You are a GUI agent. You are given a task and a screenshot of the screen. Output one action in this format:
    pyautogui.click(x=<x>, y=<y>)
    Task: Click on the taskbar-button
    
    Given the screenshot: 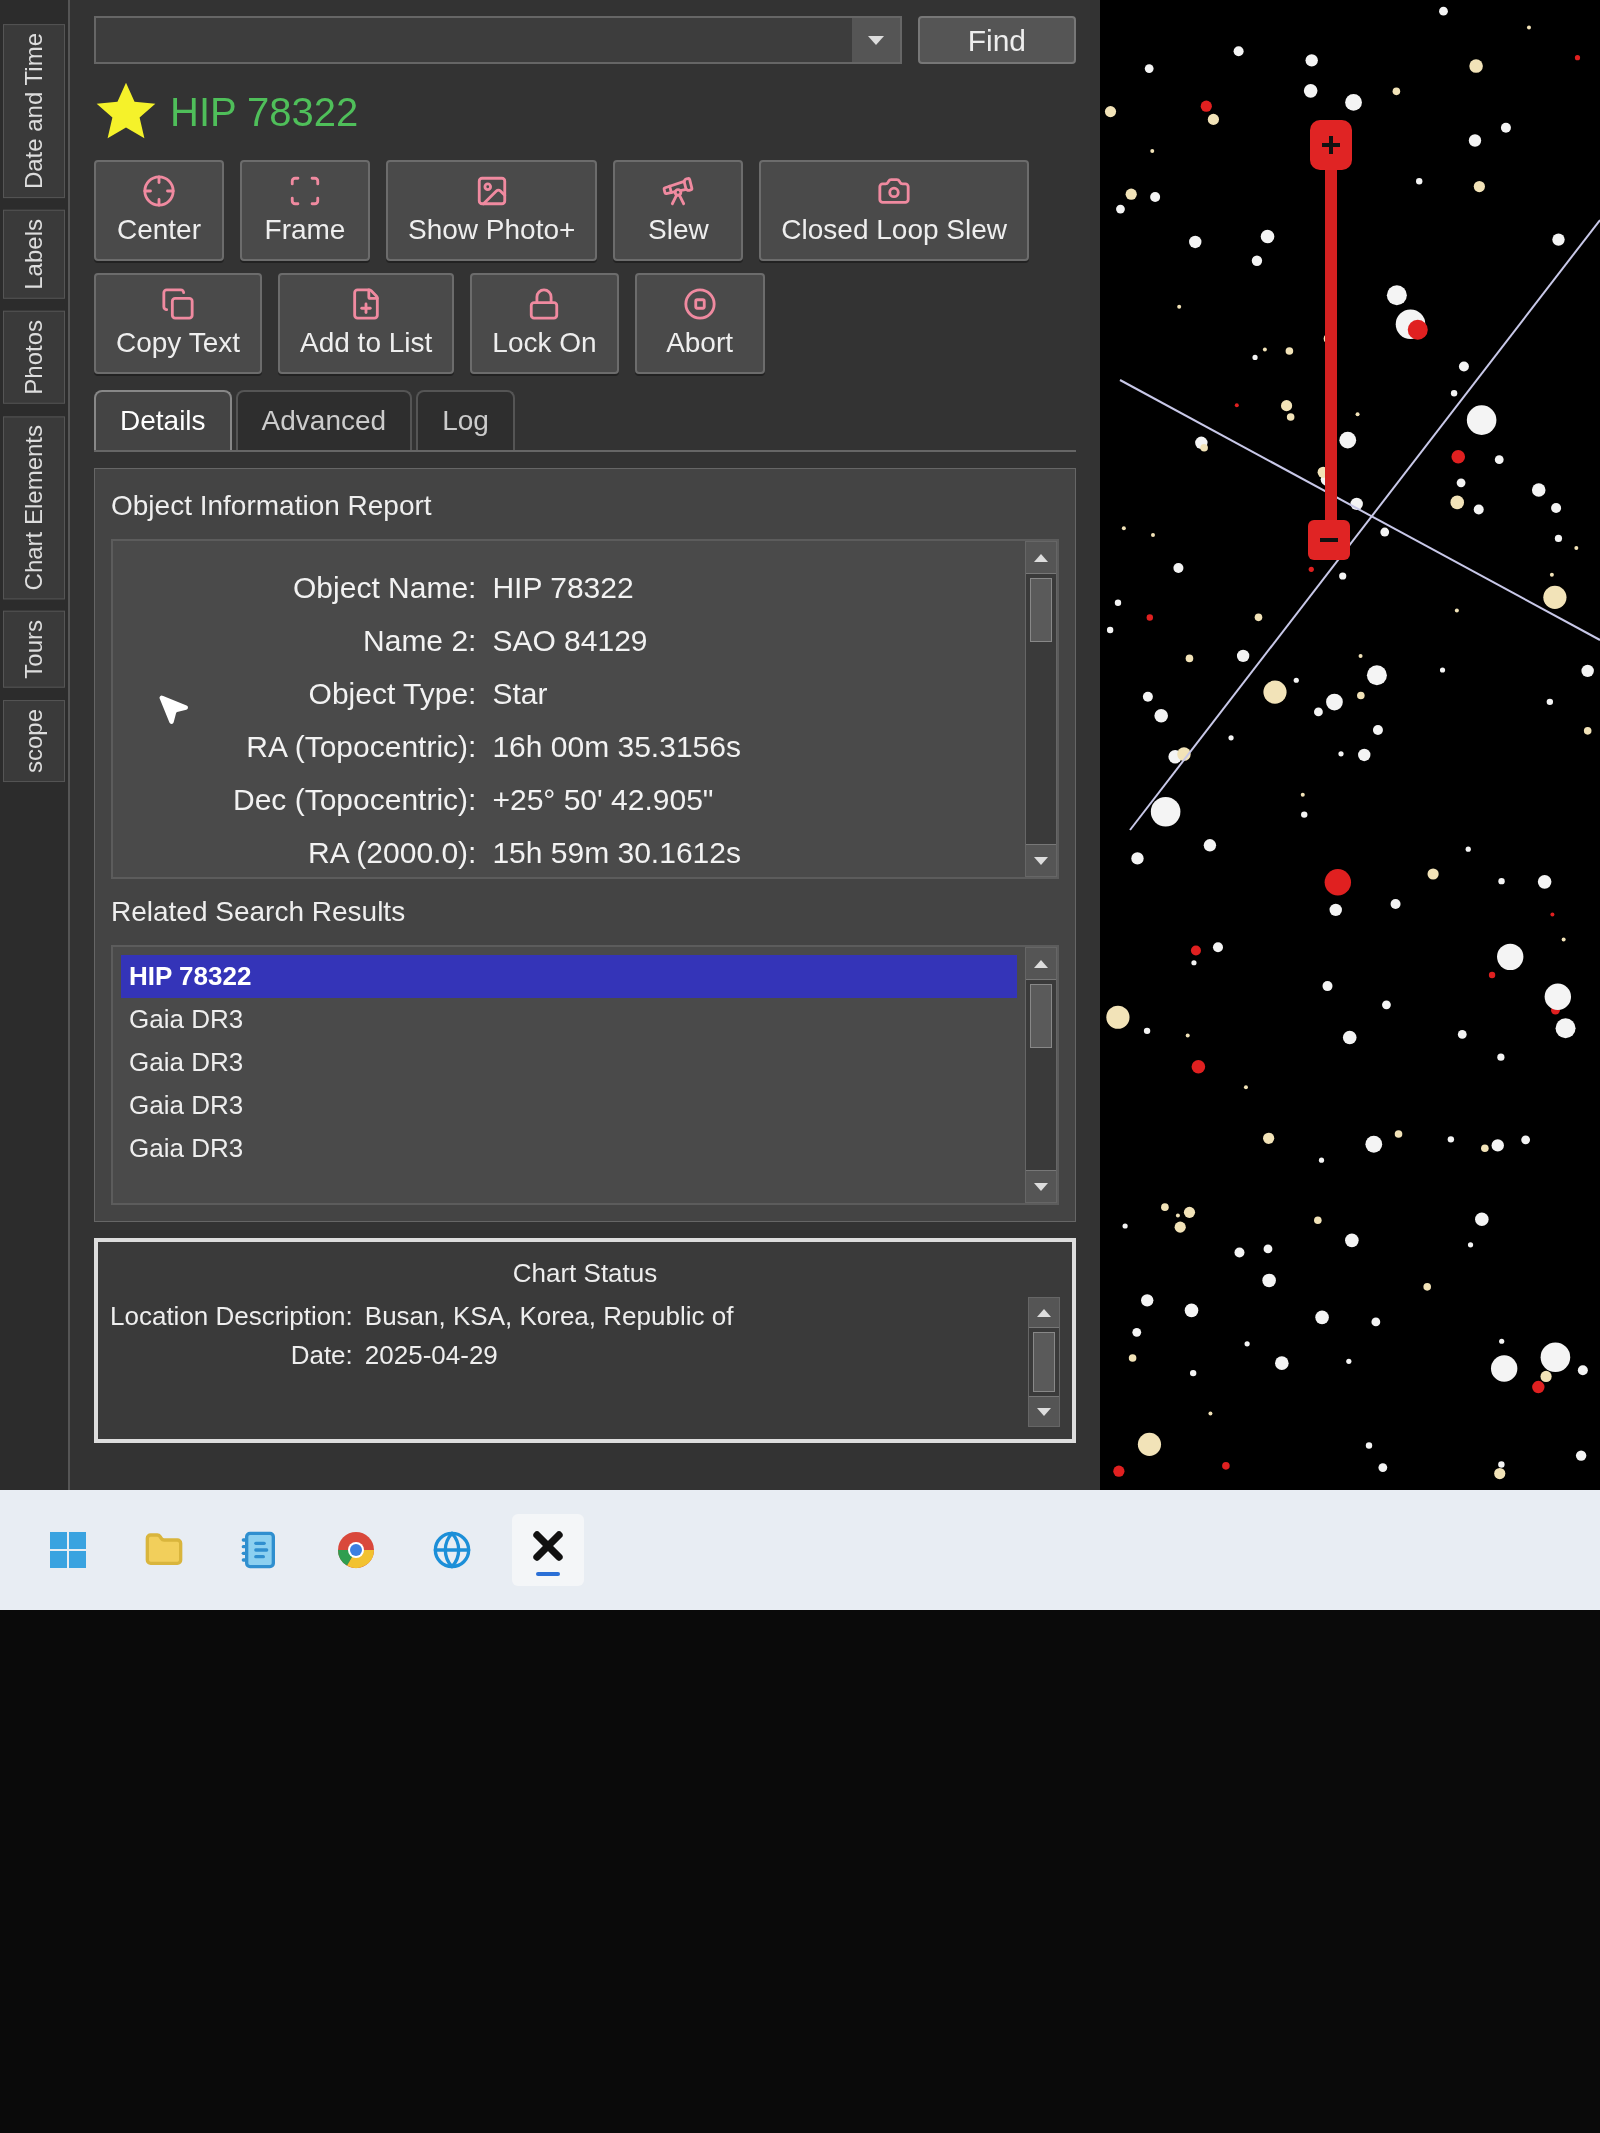 What is the action you would take?
    pyautogui.click(x=548, y=1550)
    